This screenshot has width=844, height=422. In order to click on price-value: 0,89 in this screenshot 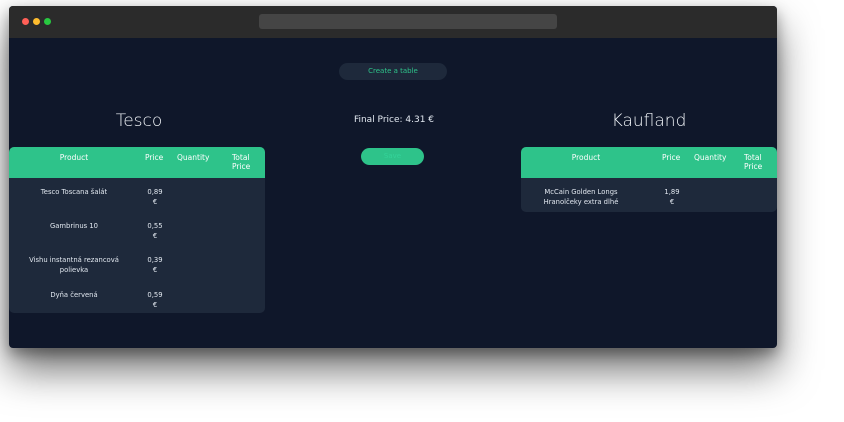, I will do `click(155, 192)`.